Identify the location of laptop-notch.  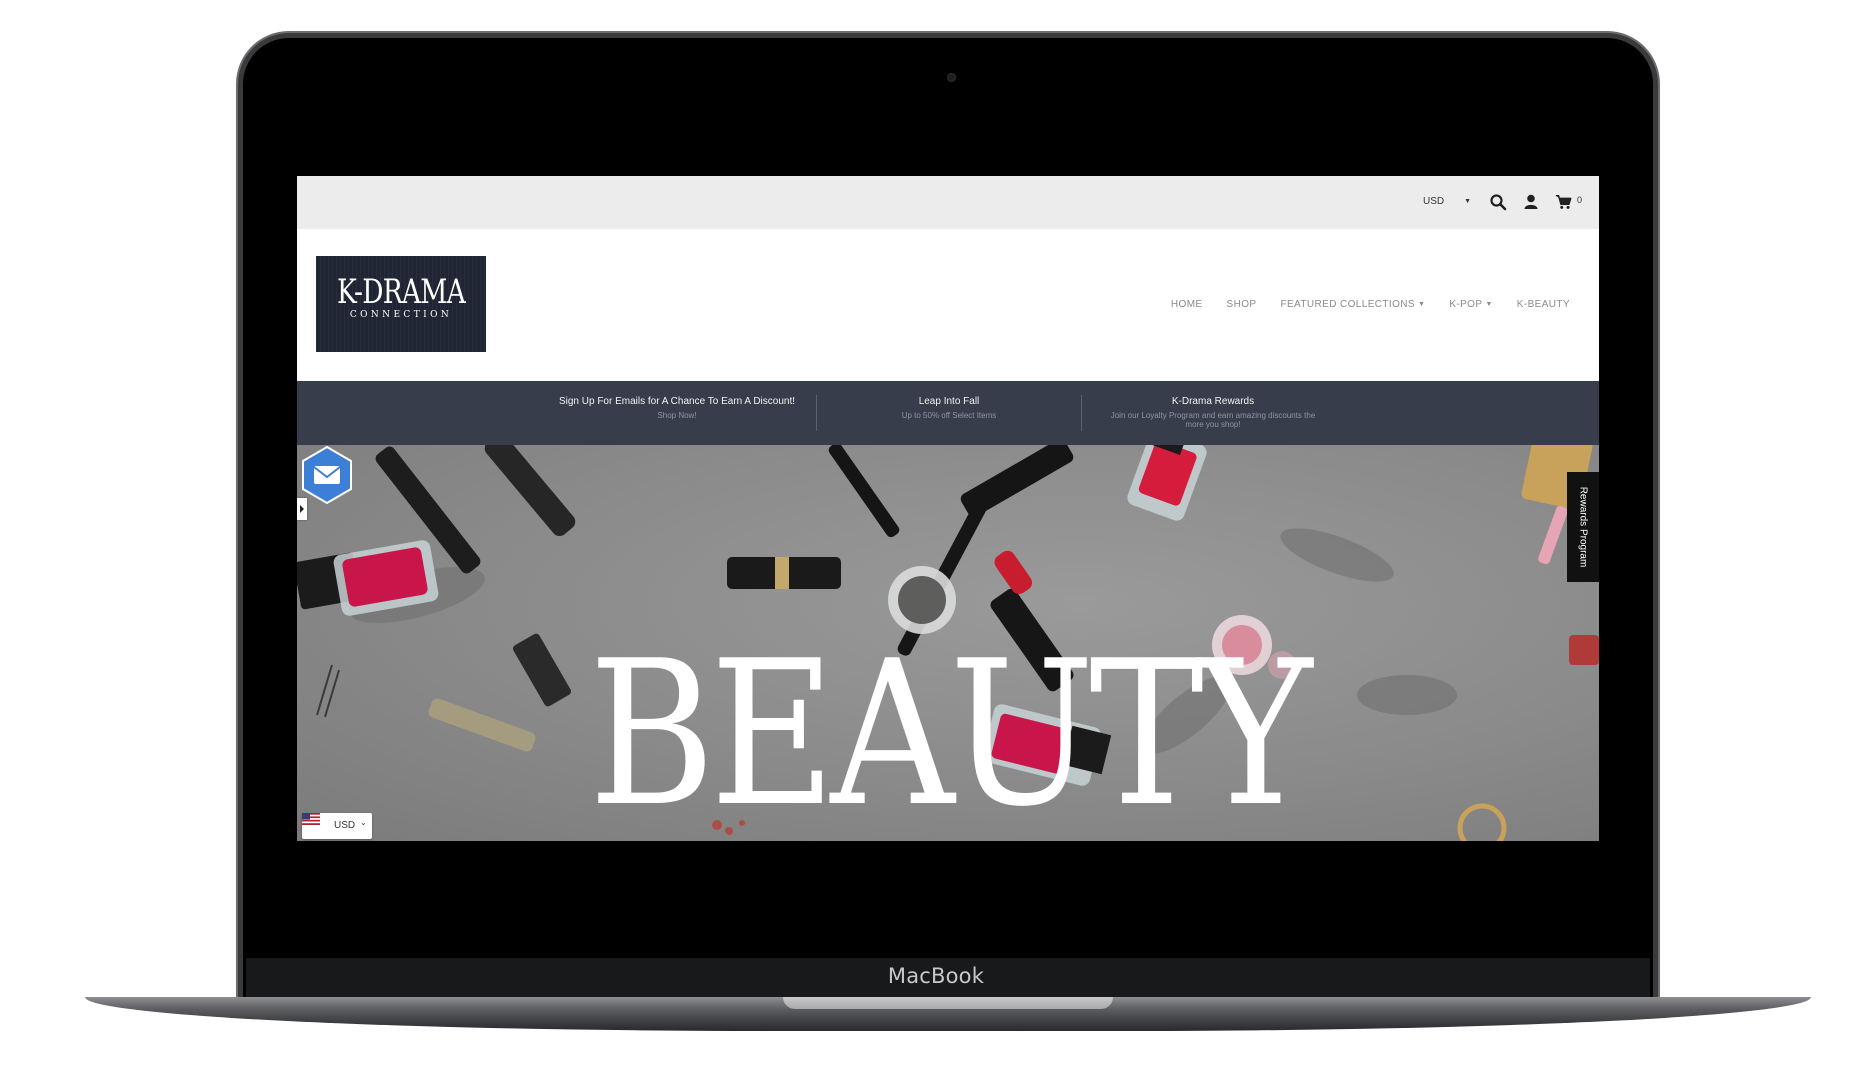
(948, 1003).